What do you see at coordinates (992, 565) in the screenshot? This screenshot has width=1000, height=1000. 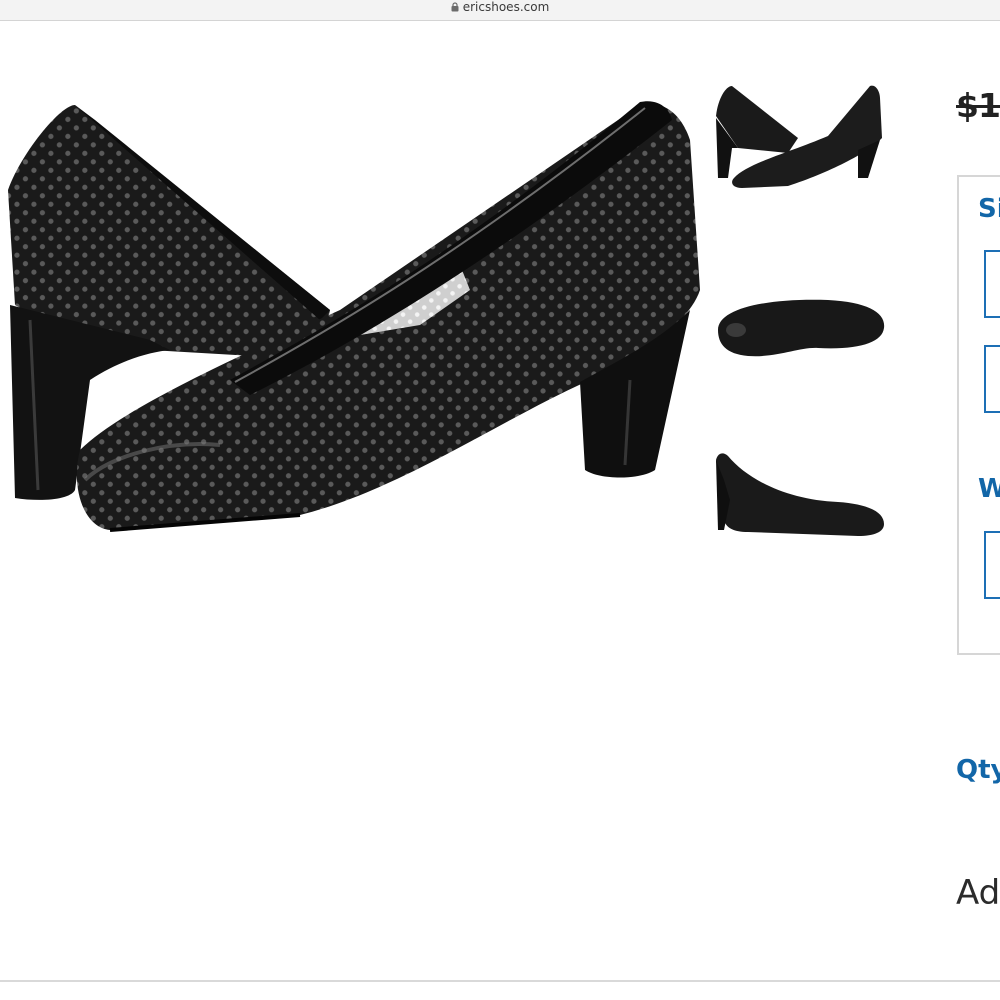 I see `width-option-button` at bounding box center [992, 565].